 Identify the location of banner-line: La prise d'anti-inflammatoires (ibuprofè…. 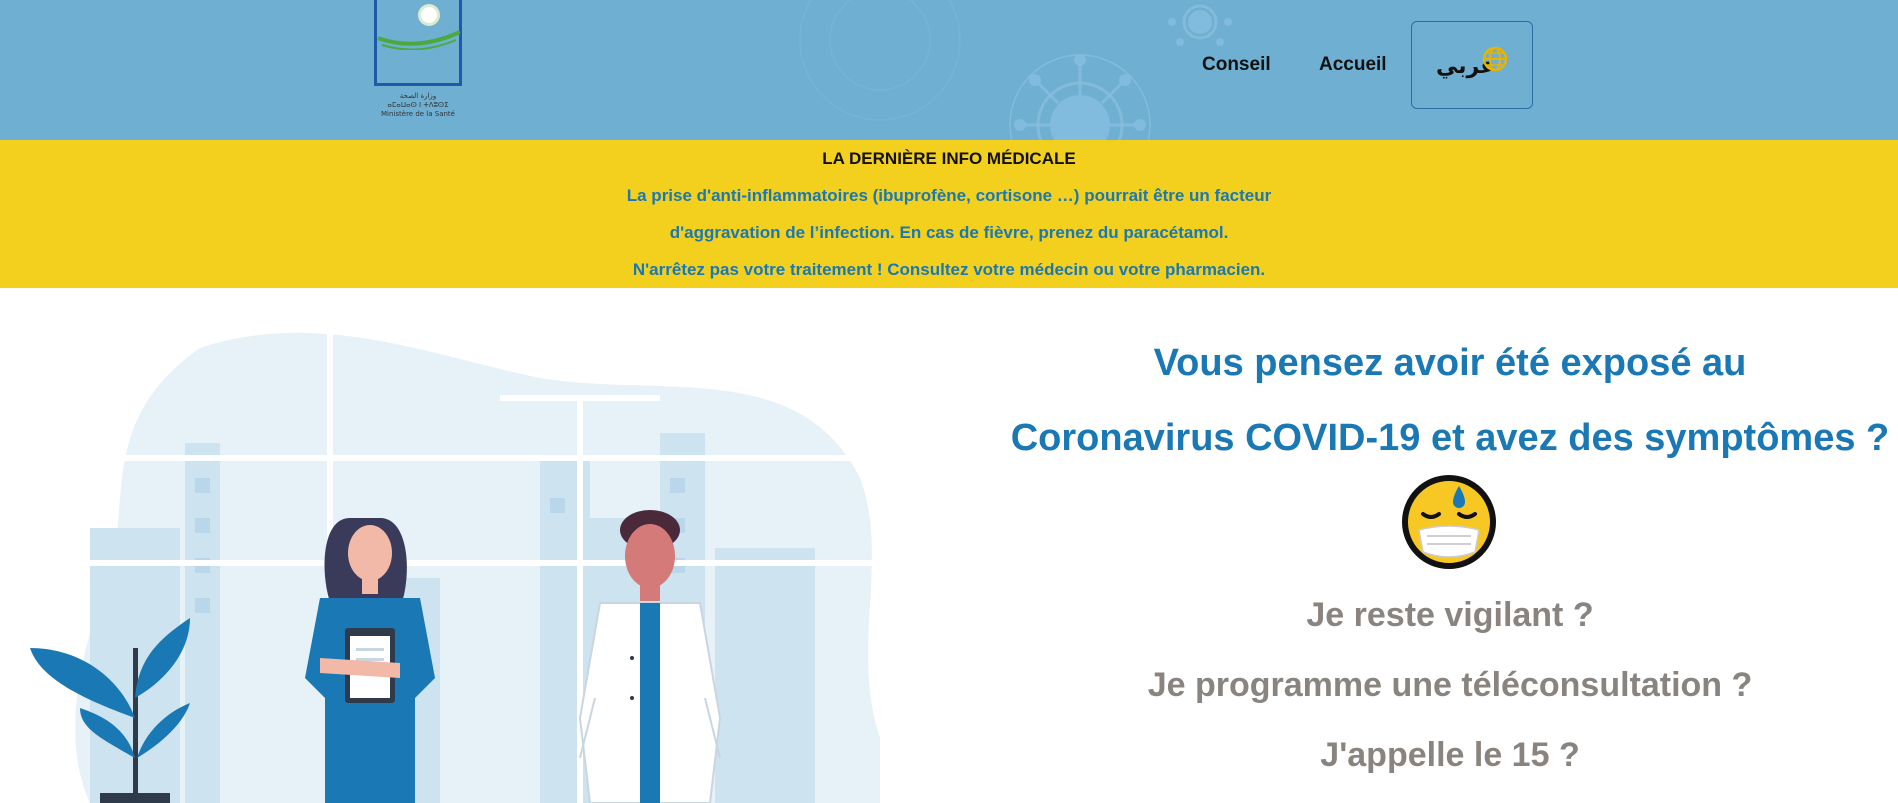
(949, 195).